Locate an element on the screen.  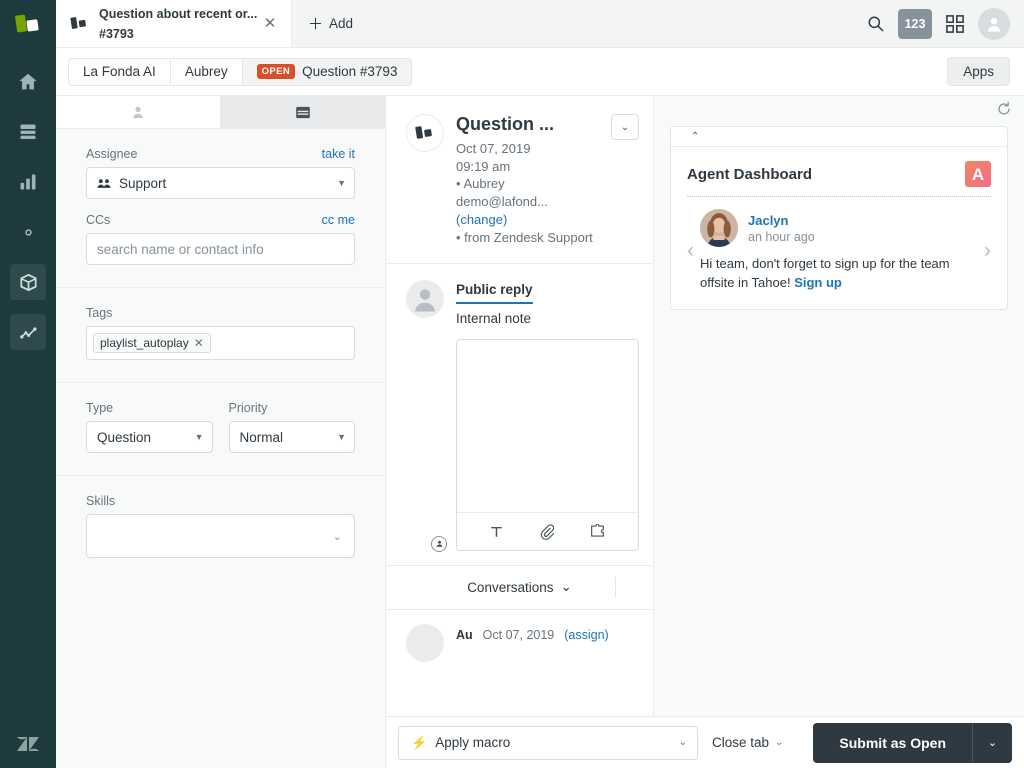
tab-customer-context is located at coordinates (138, 112).